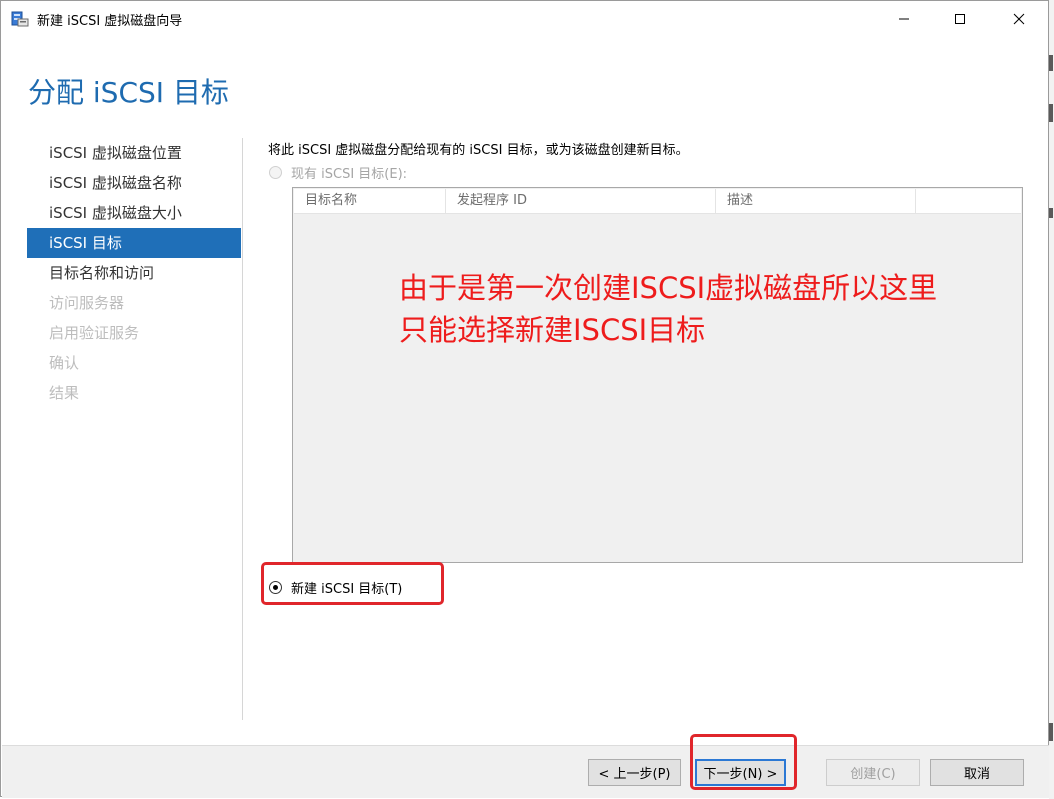  Describe the element at coordinates (668, 288) in the screenshot. I see `annotation-line-1: 由于是第一次创建ISCSI虚拟磁盘所以这里` at that location.